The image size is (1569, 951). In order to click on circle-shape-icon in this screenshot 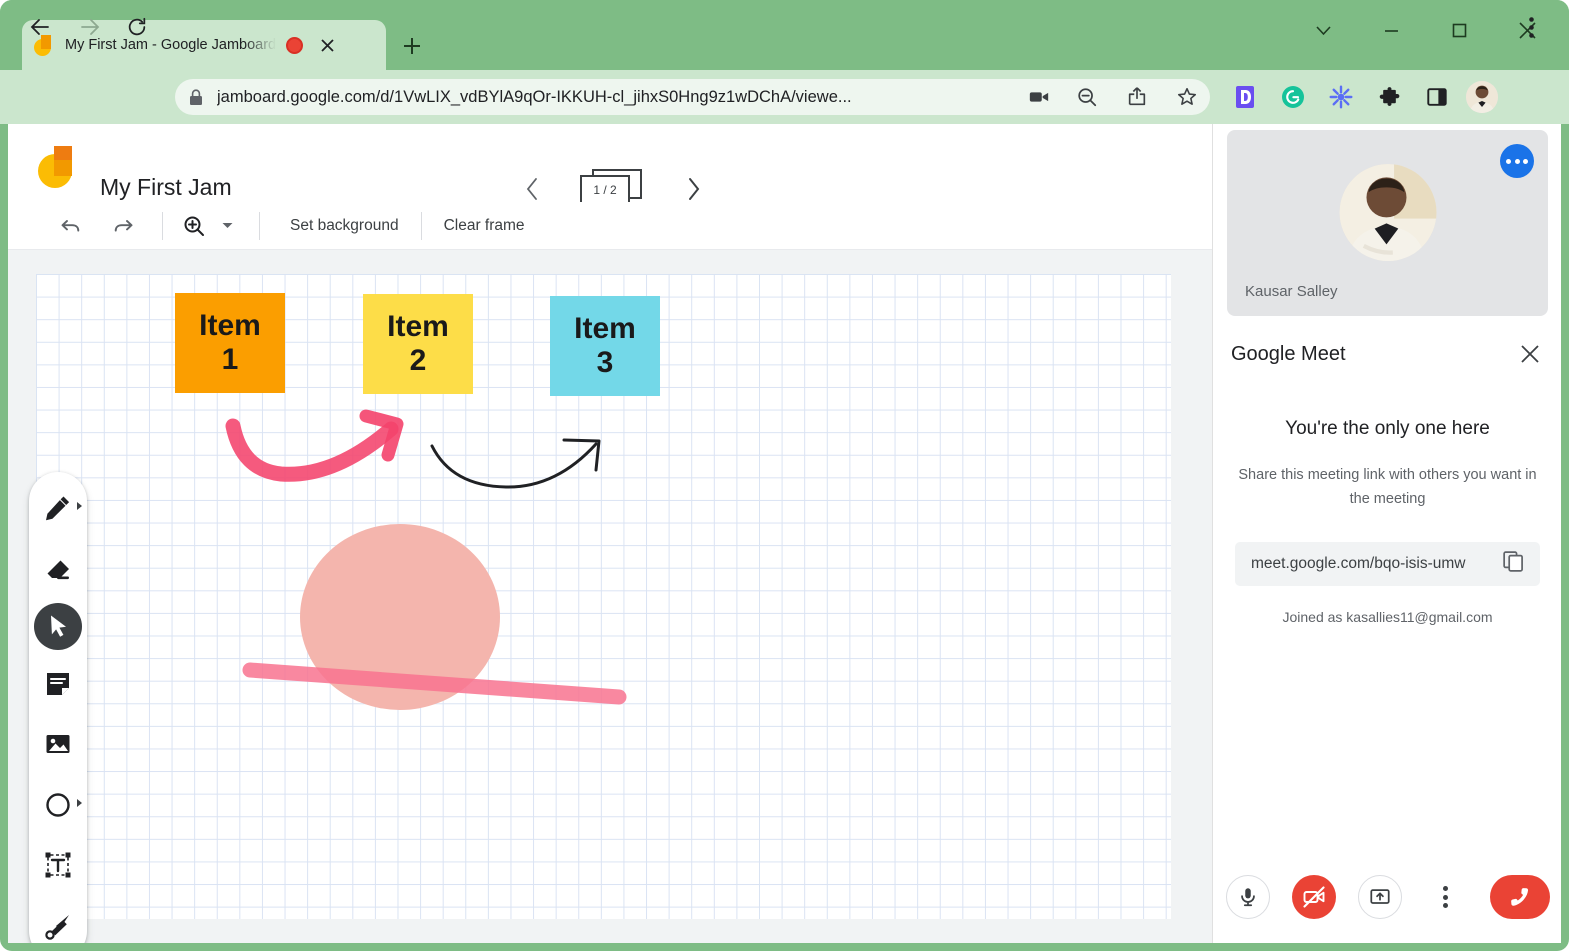, I will do `click(58, 805)`.